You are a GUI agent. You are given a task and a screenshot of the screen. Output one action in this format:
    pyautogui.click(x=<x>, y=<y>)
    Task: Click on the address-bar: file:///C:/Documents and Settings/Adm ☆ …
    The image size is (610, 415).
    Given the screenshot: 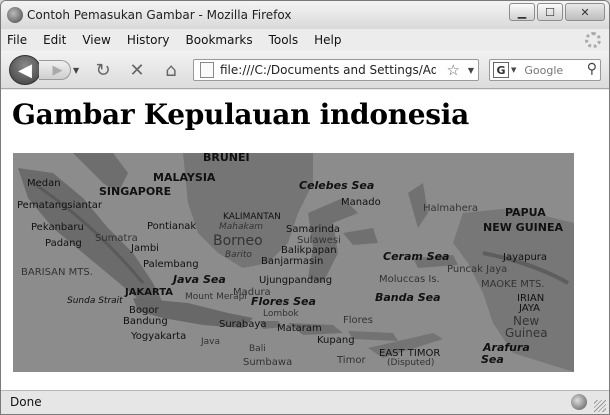 What is the action you would take?
    pyautogui.click(x=336, y=70)
    